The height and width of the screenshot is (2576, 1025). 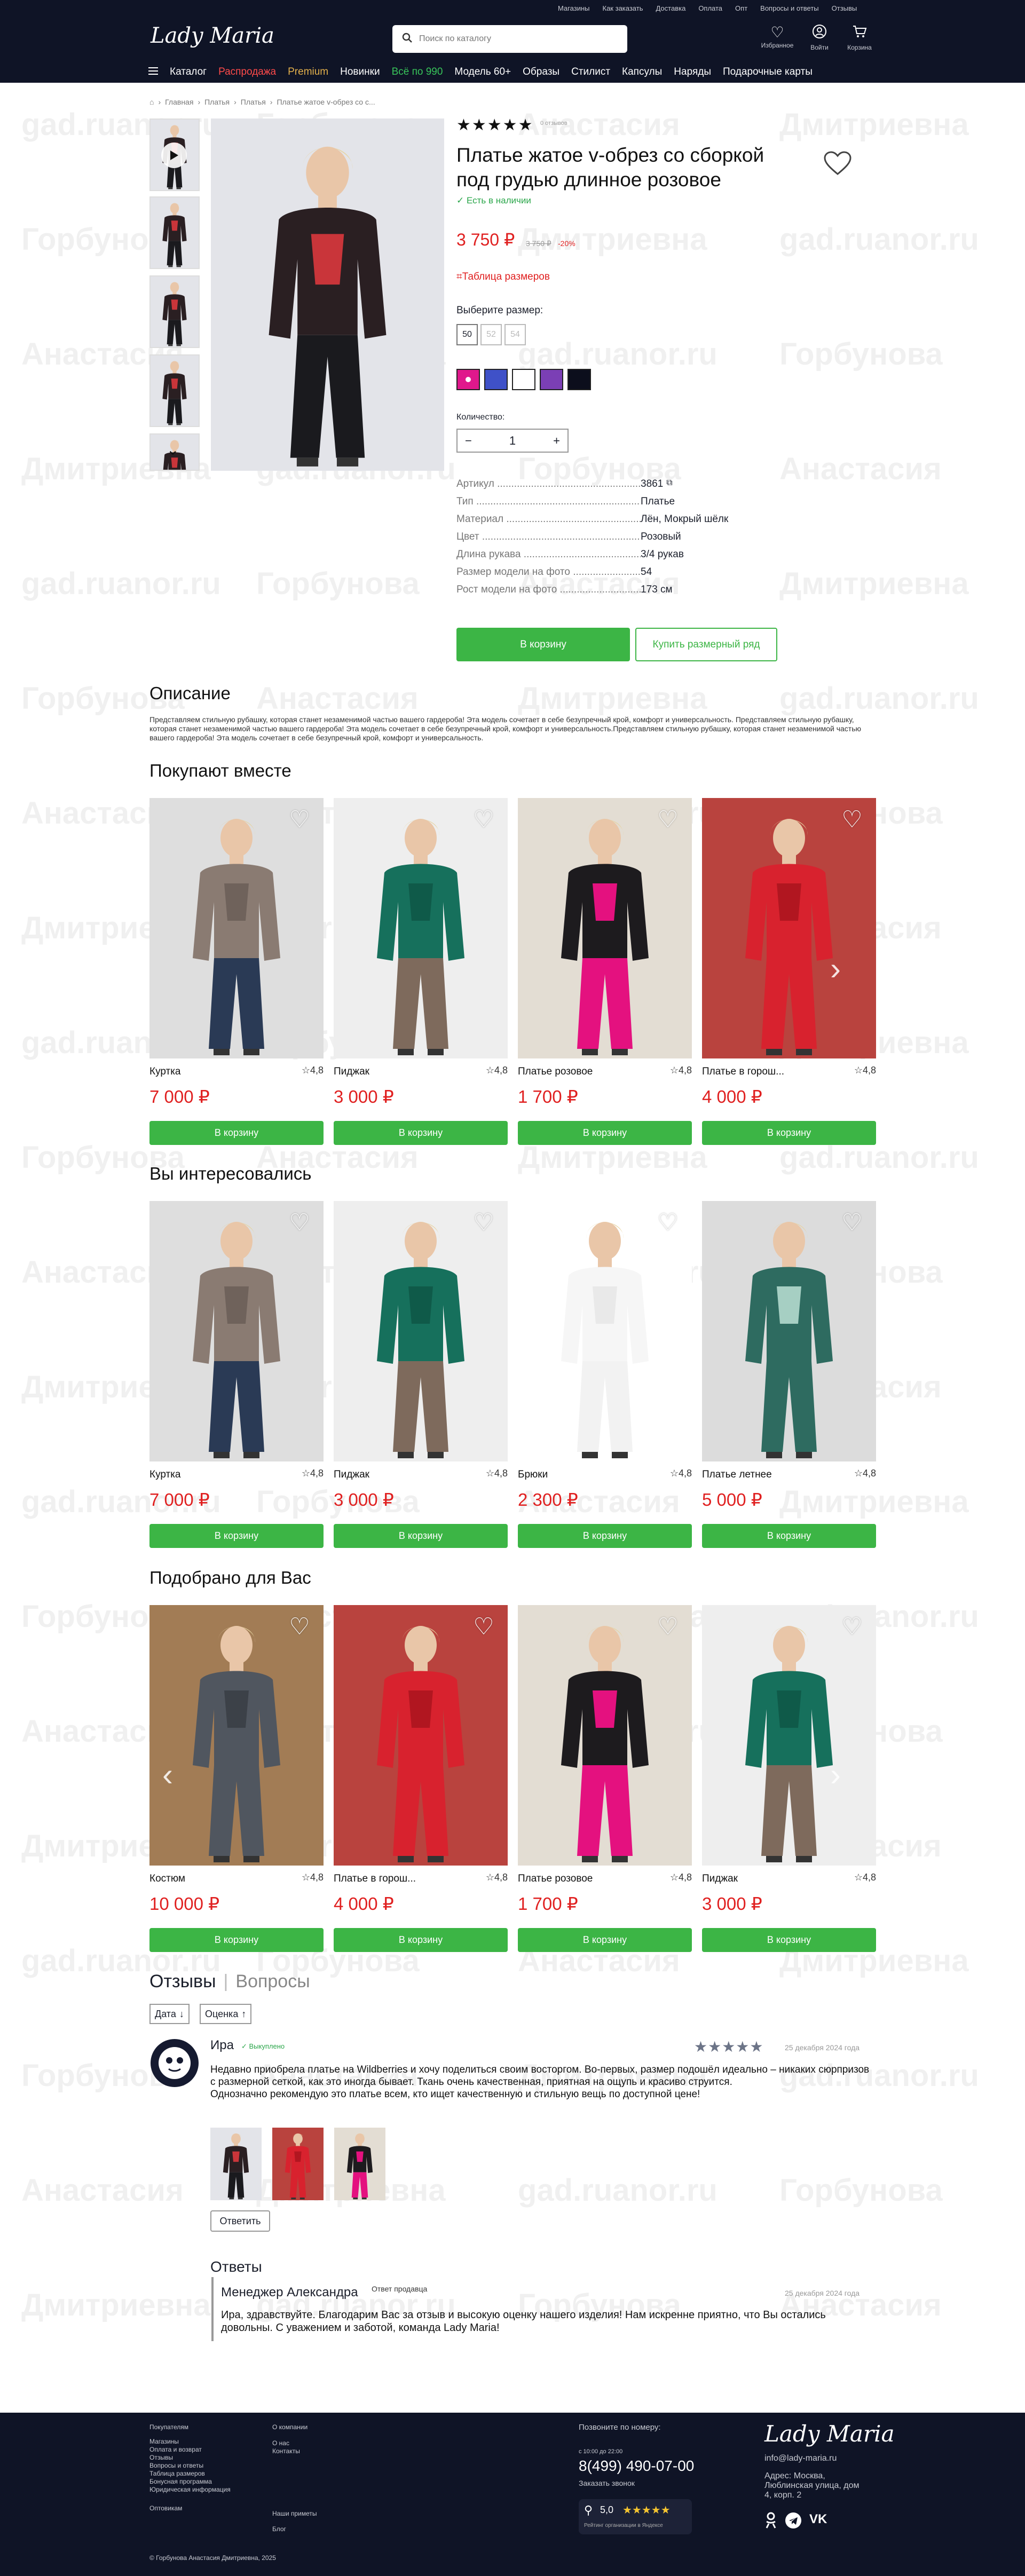 I want to click on top-link: Доставка, so click(x=670, y=8).